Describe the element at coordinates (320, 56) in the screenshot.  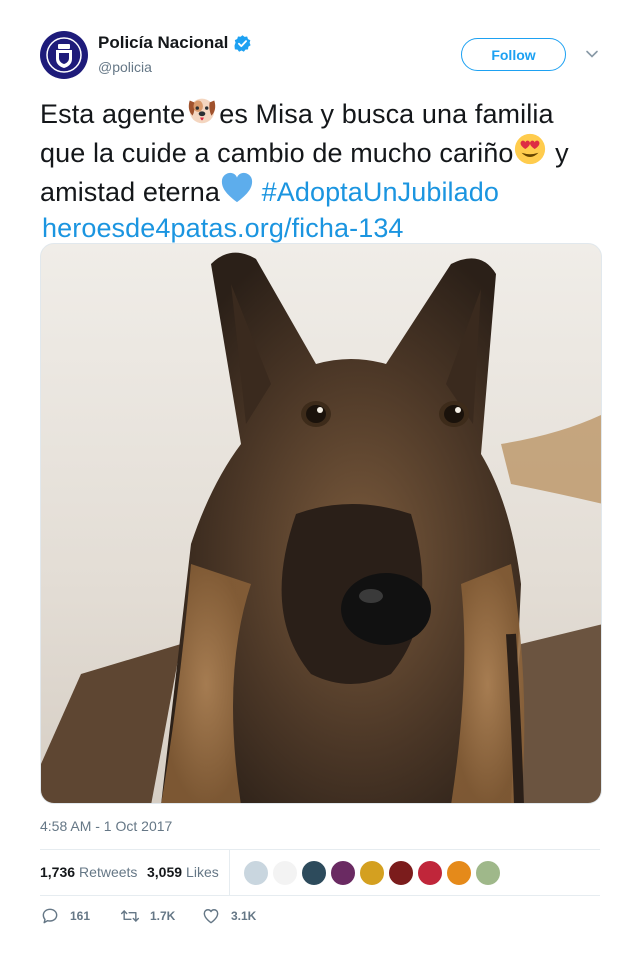
I see `tweet-header: Policía Nacional @policia Follow` at that location.